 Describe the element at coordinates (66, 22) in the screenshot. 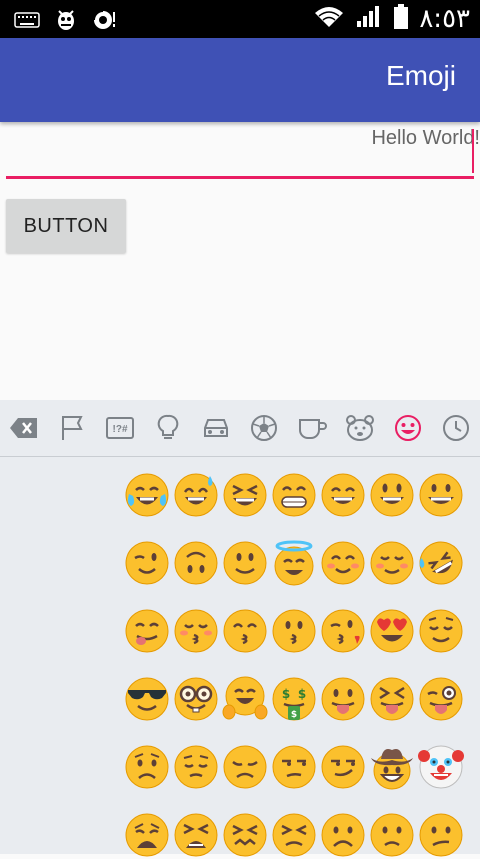

I see `bug-icon` at that location.